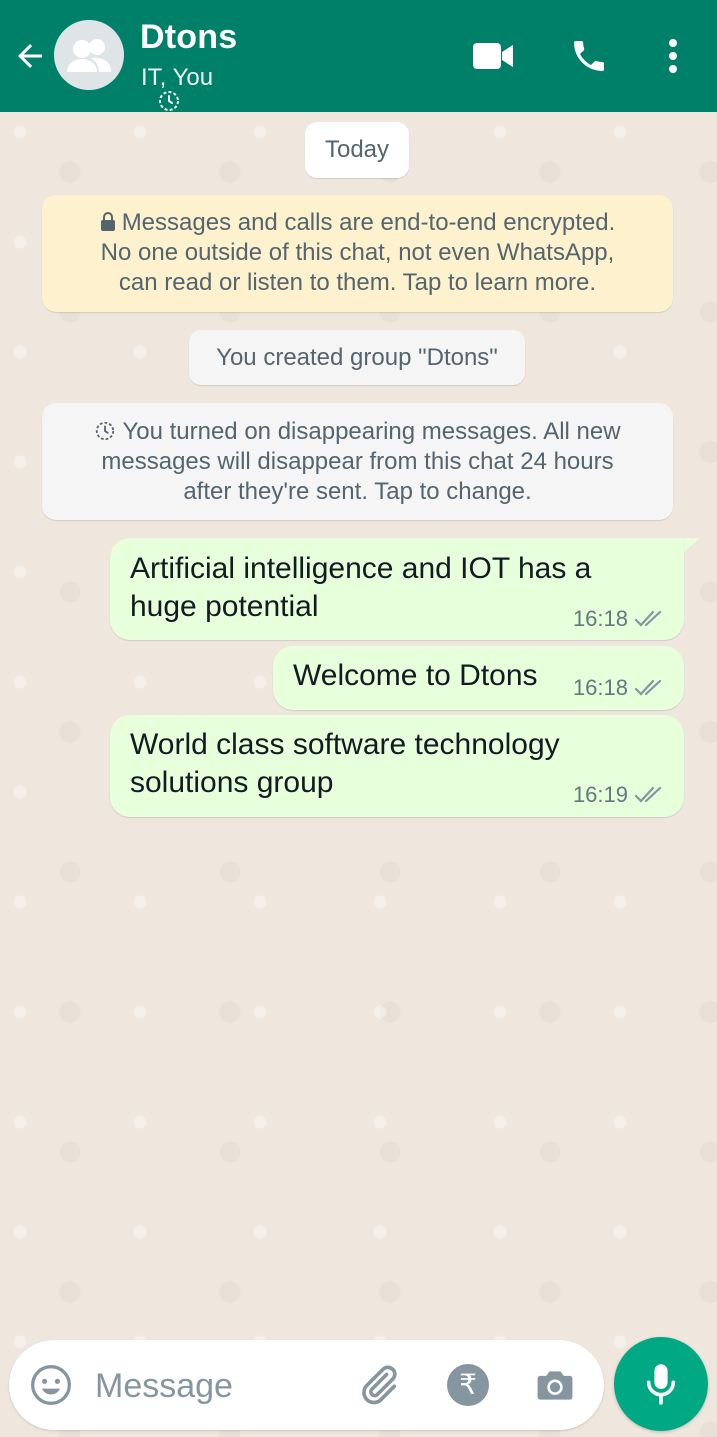  What do you see at coordinates (358, 58) in the screenshot?
I see `chat-header: Dtons IT, You` at bounding box center [358, 58].